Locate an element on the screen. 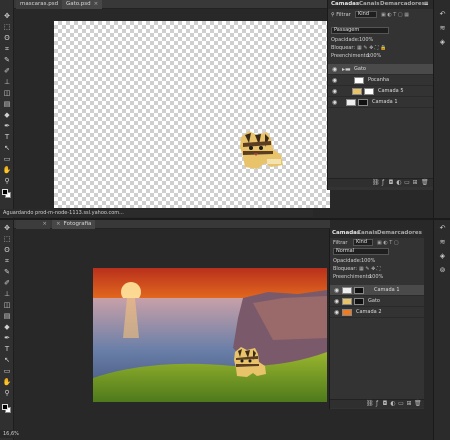 The height and width of the screenshot is (440, 450). tab-document-1: × is located at coordinates (33, 224).